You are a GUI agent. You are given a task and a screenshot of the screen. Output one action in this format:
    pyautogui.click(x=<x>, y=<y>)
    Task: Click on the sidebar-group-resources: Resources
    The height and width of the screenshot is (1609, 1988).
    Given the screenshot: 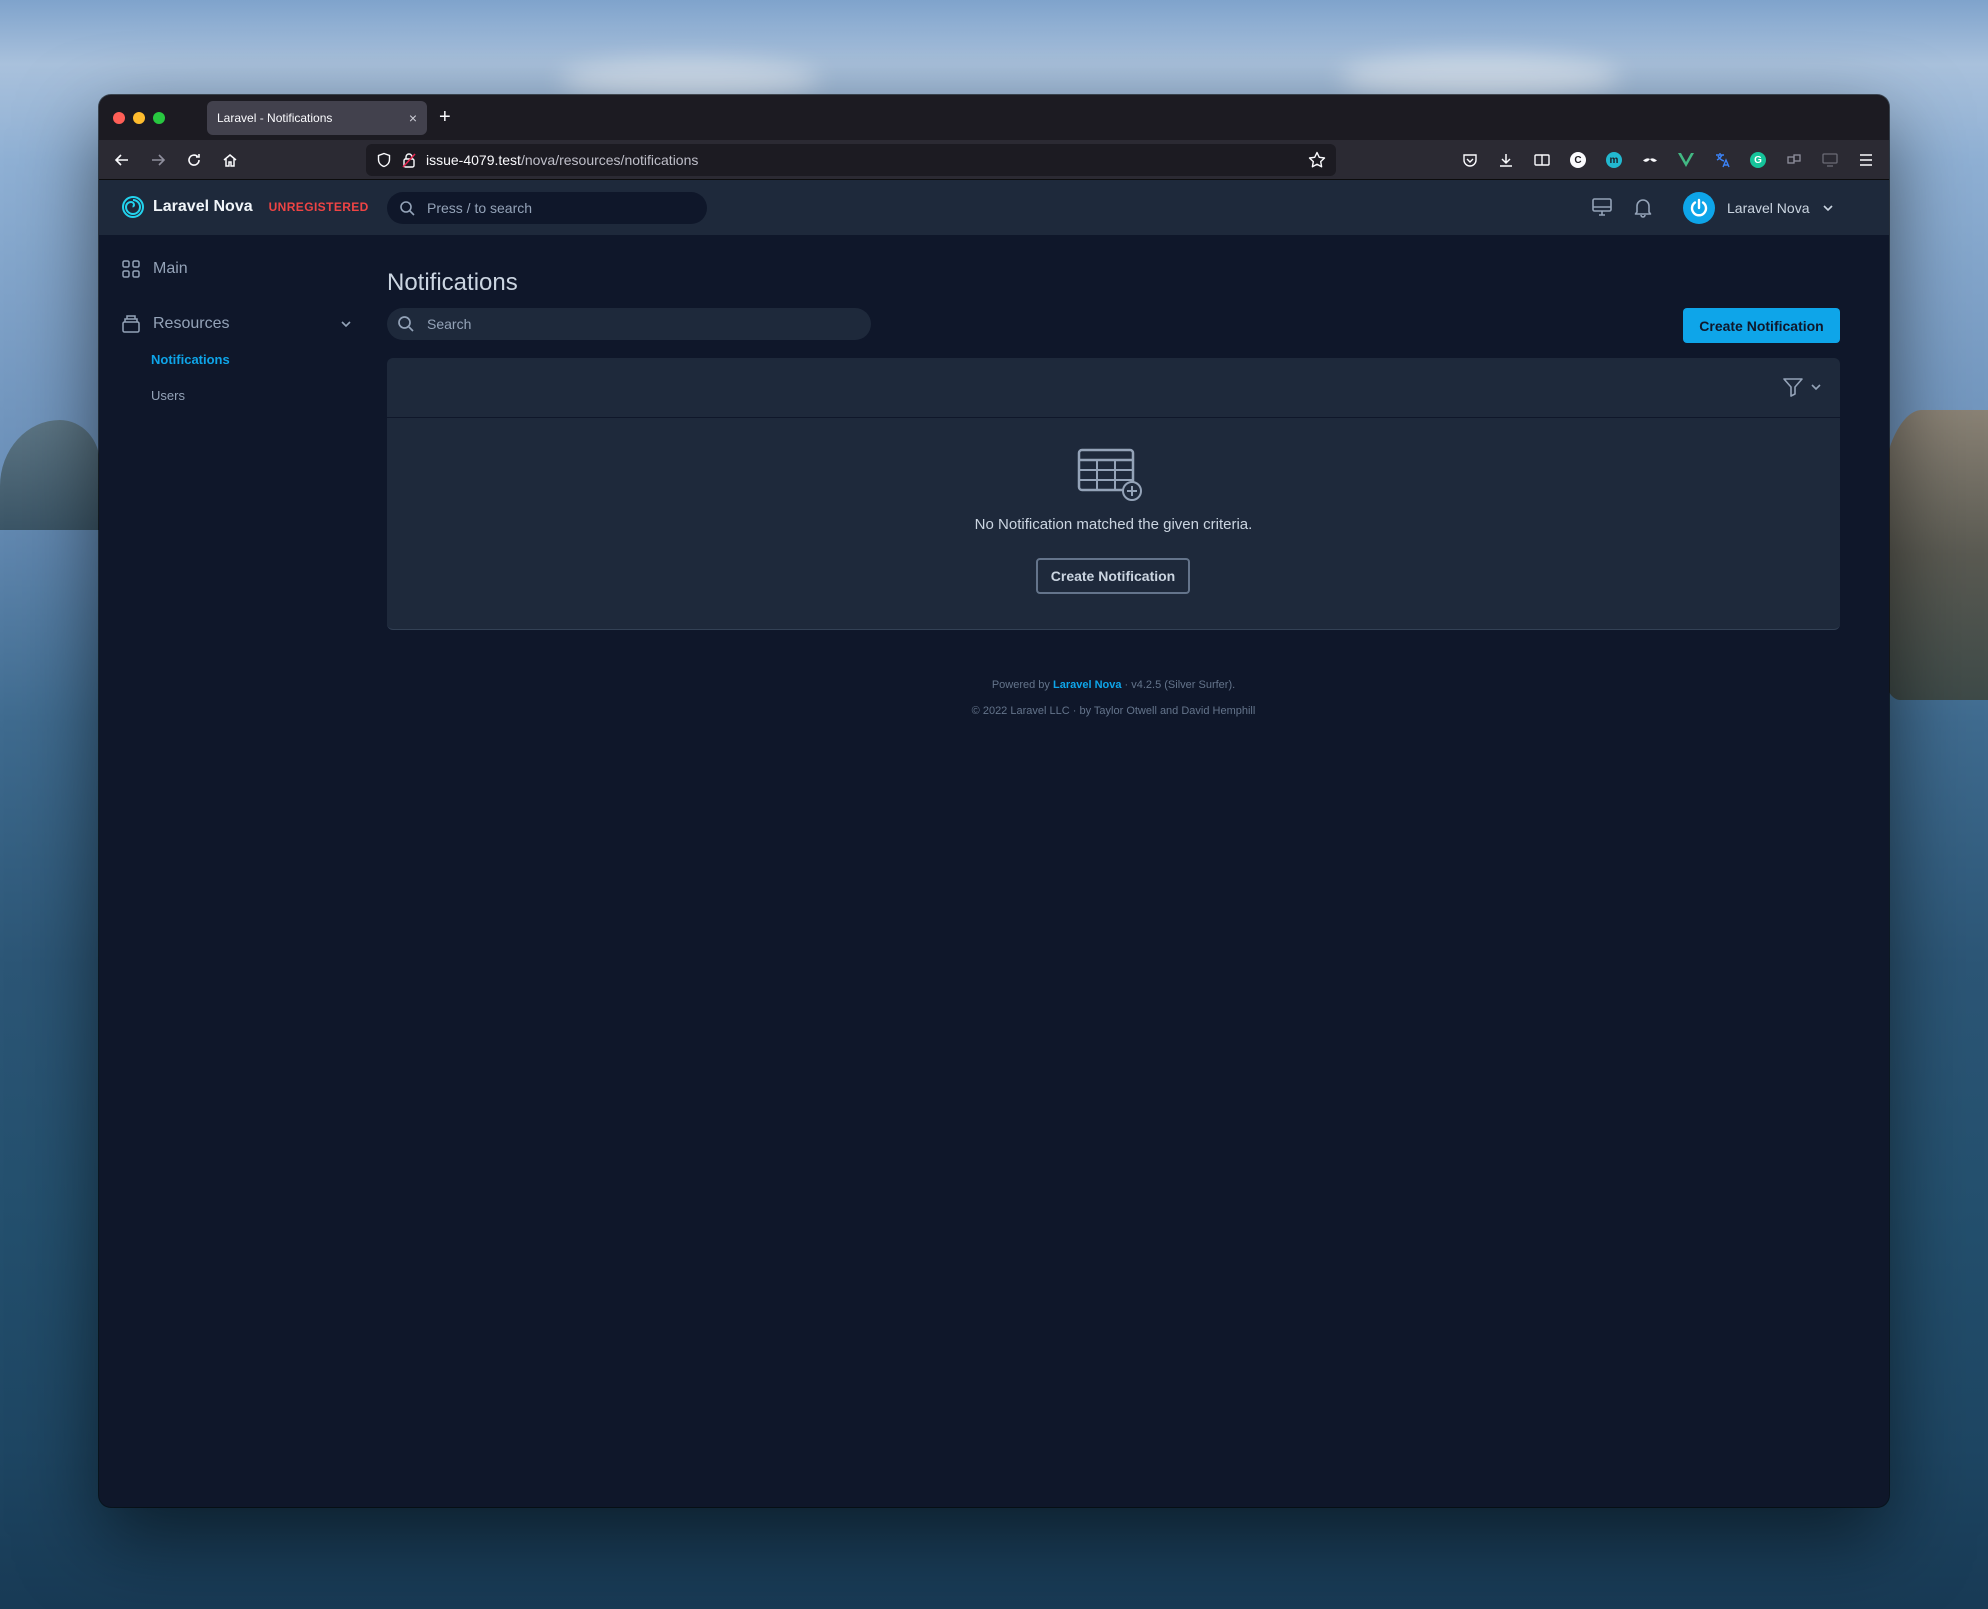 What is the action you would take?
    pyautogui.click(x=237, y=324)
    